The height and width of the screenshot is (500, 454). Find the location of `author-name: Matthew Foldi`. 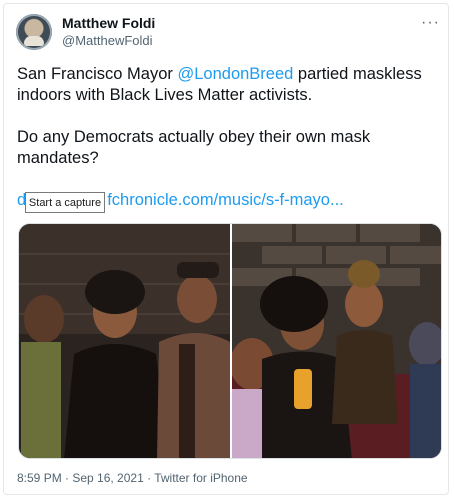

author-name: Matthew Foldi is located at coordinates (108, 23).